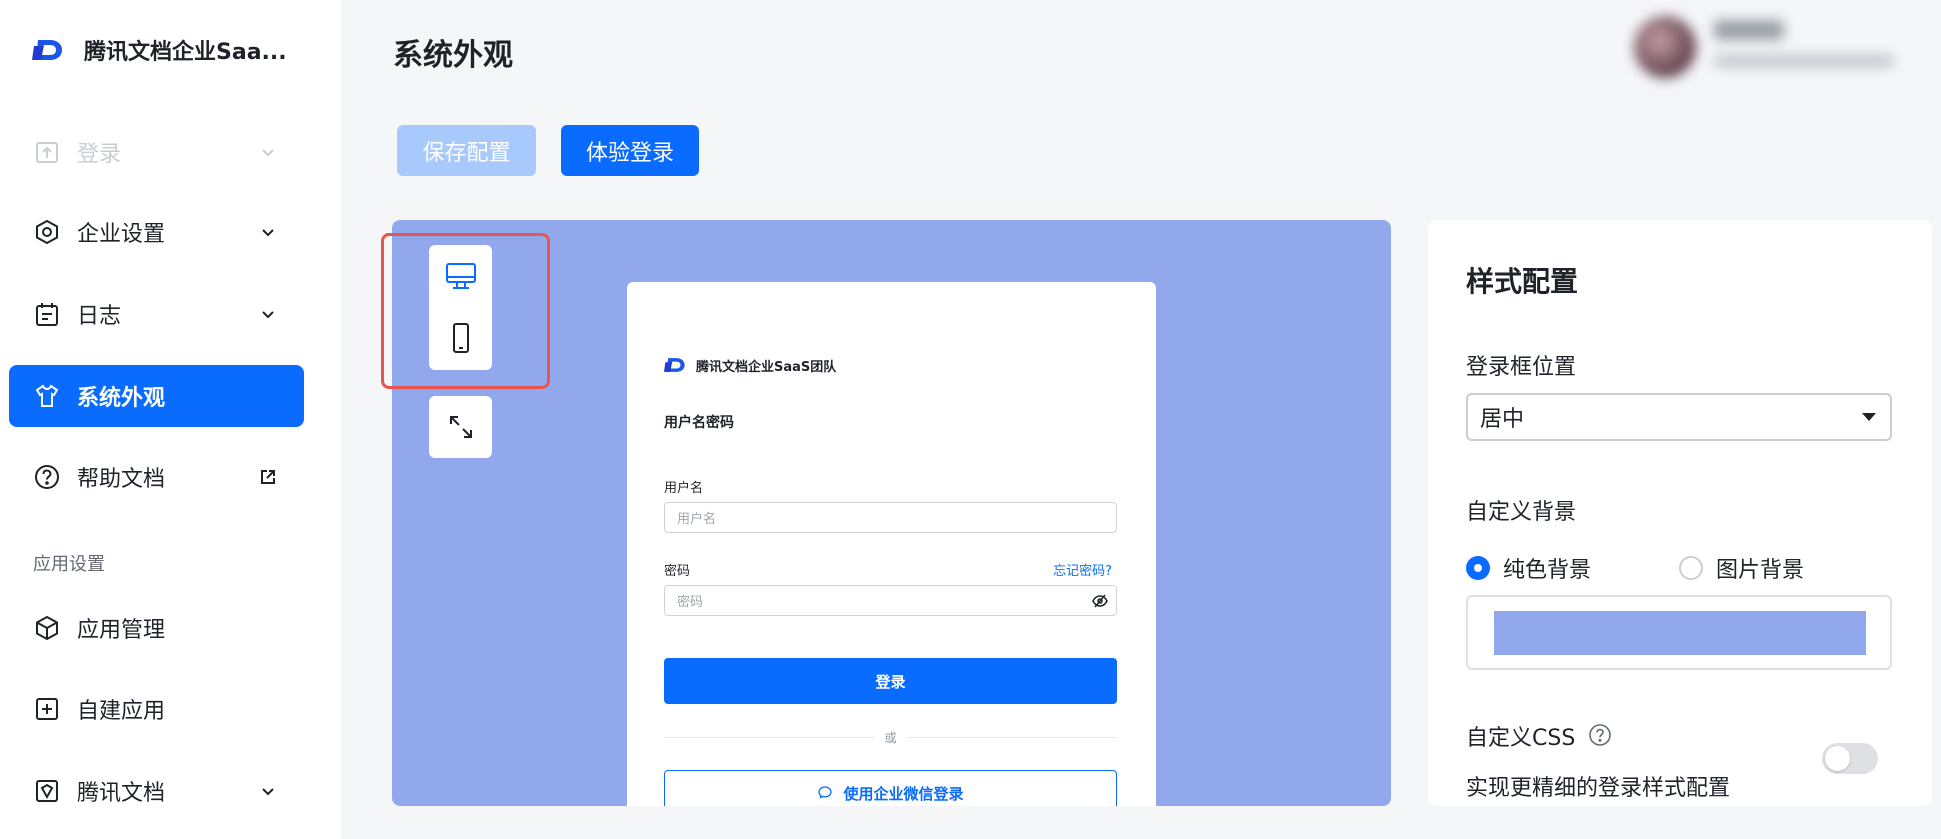 The width and height of the screenshot is (1941, 839). Describe the element at coordinates (1804, 61) in the screenshot. I see `user-detail-blurred` at that location.